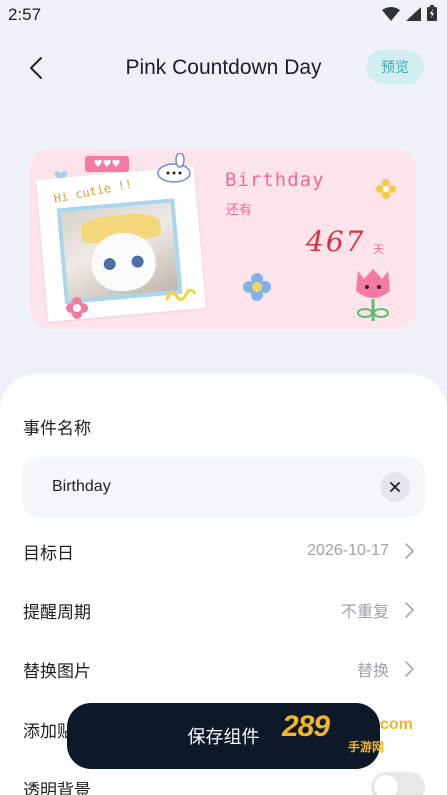 The height and width of the screenshot is (795, 447). I want to click on event-name-field, so click(223, 487).